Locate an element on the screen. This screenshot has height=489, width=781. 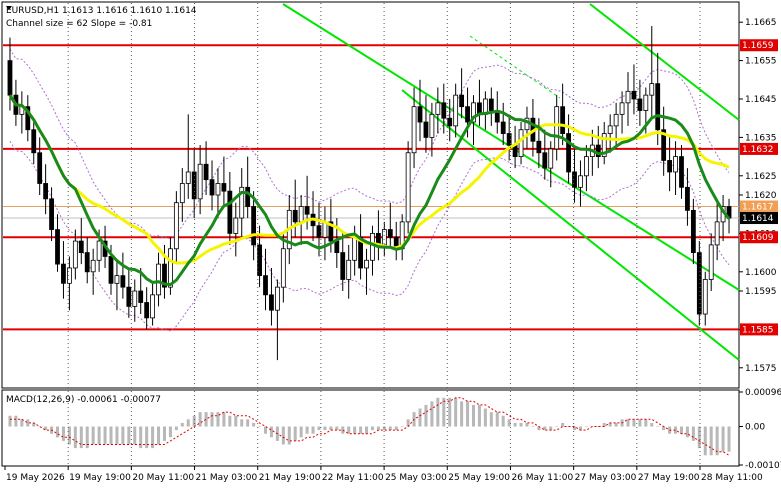
channel-info: Channel size = 62 Slope = -0.81 is located at coordinates (79, 24).